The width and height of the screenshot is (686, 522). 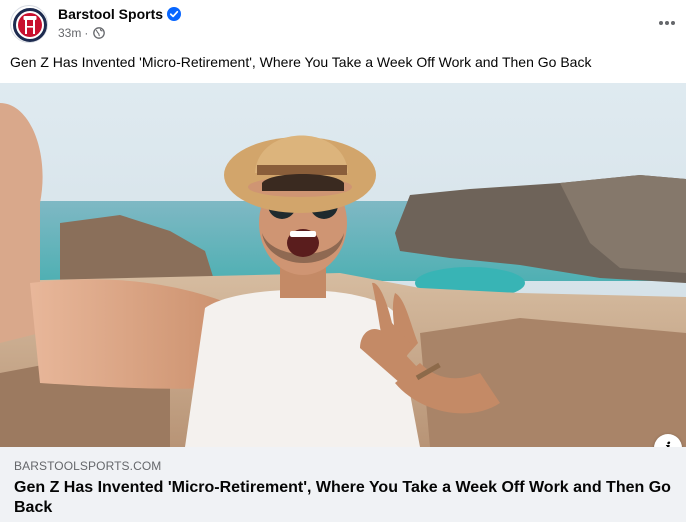 I want to click on page-avatar, so click(x=29, y=24).